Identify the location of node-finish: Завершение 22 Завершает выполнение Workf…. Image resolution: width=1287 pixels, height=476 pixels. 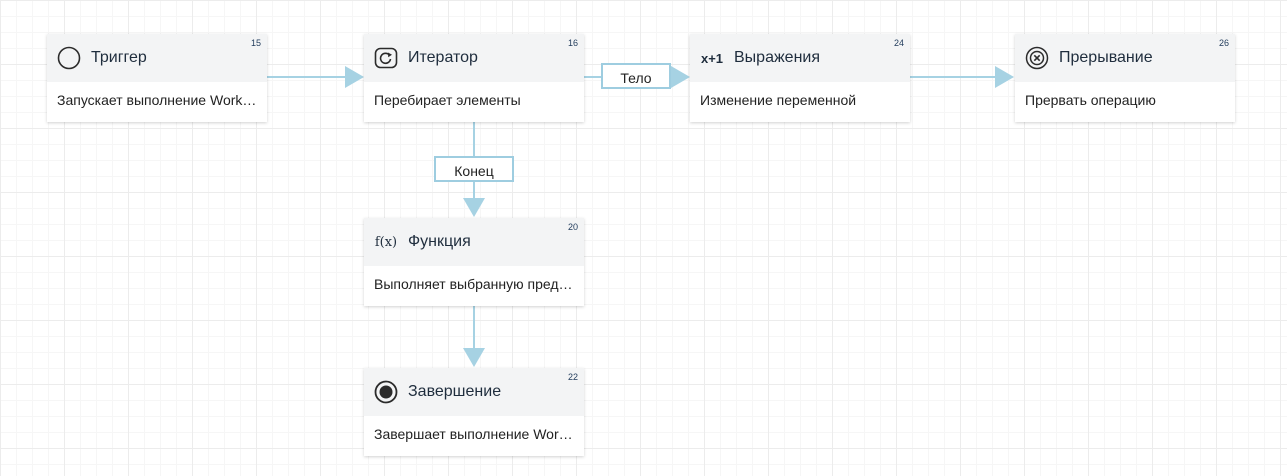
(474, 412).